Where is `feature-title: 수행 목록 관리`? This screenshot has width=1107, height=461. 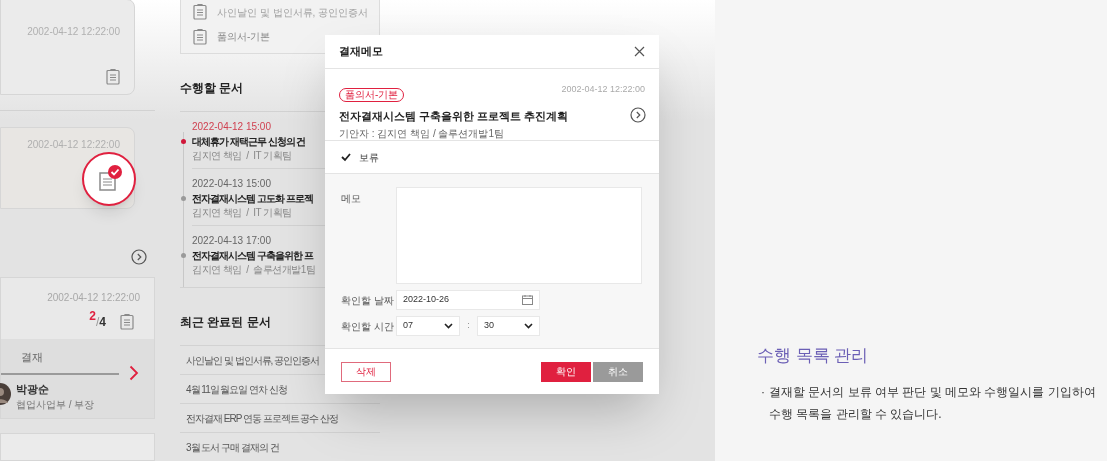
feature-title: 수행 목록 관리 is located at coordinates (813, 356).